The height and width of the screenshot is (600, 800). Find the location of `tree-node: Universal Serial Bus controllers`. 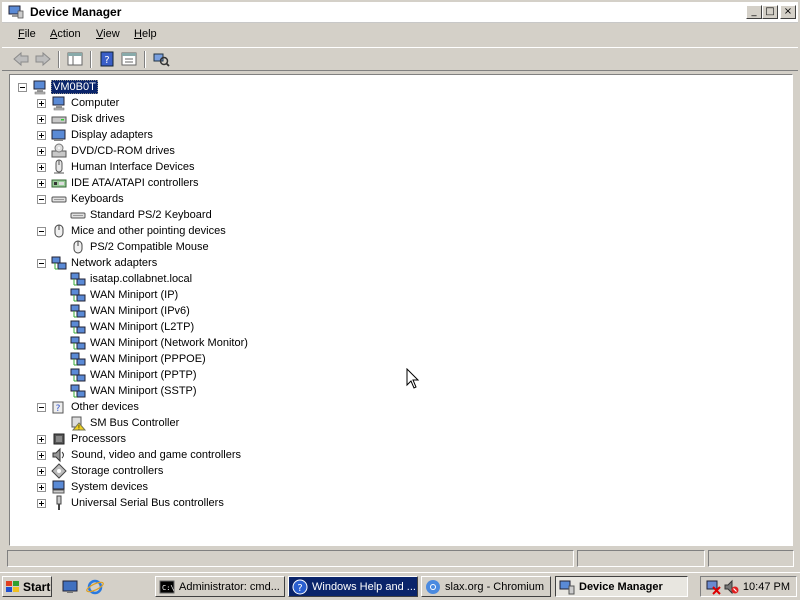

tree-node: Universal Serial Bus controllers is located at coordinates (131, 503).